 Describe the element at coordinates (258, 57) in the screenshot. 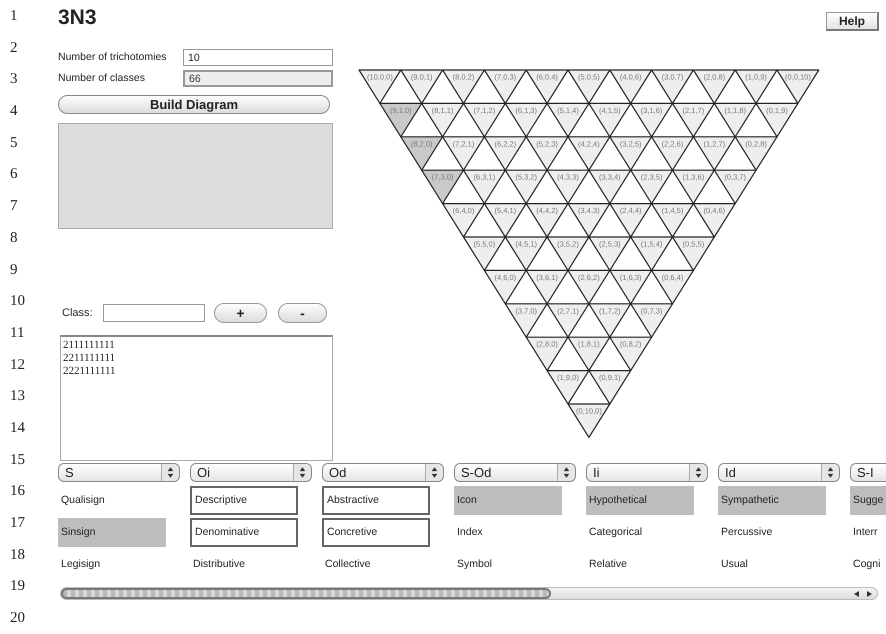

I see `number-field: 10` at that location.